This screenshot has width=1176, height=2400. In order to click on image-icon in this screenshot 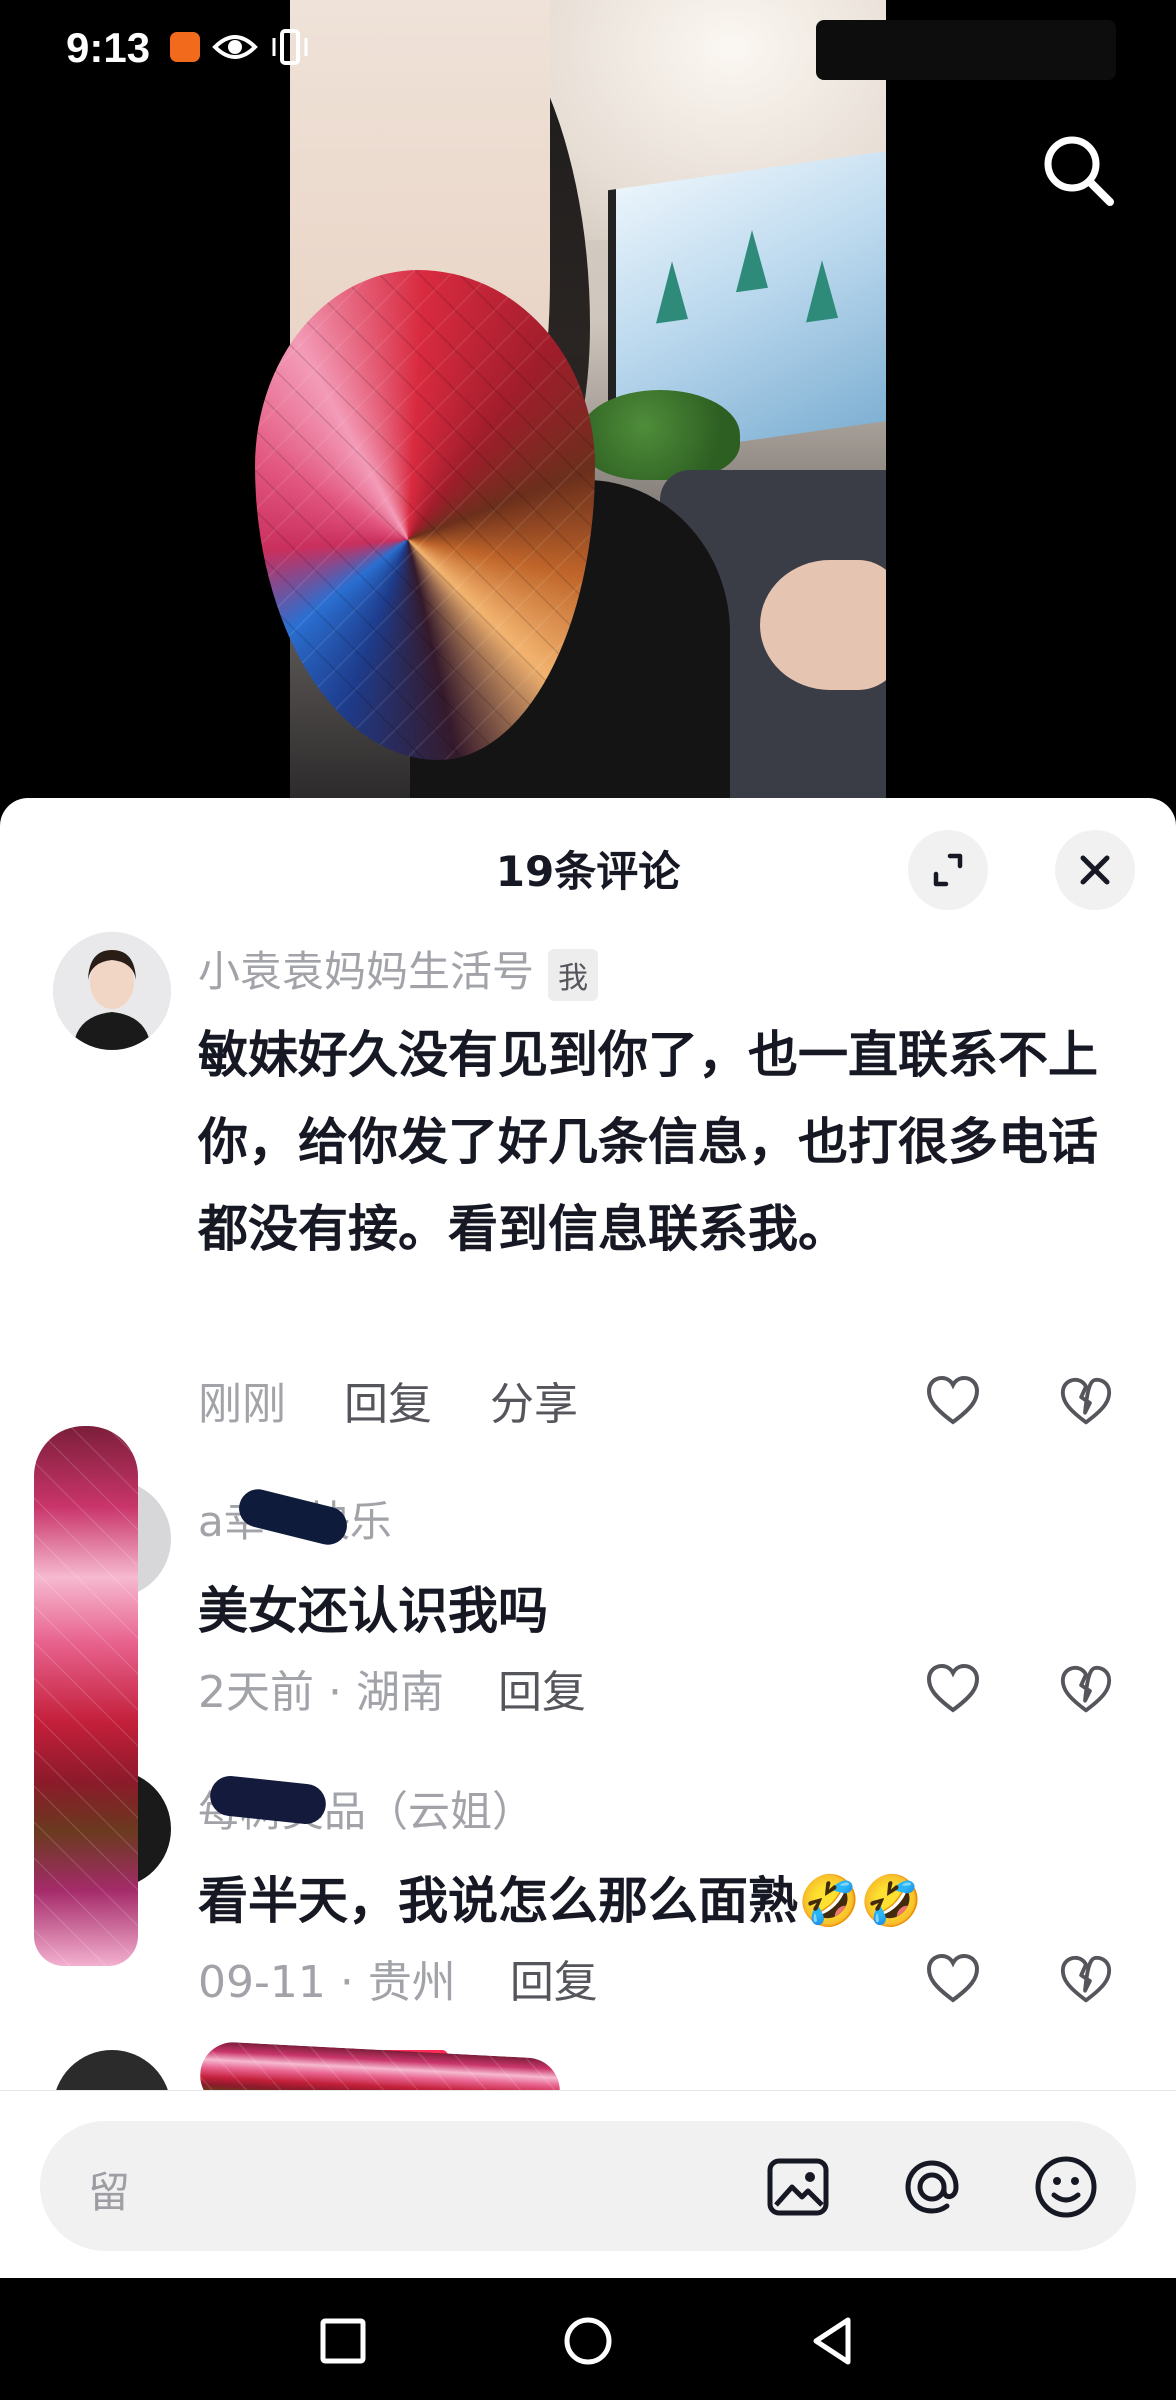, I will do `click(798, 2187)`.